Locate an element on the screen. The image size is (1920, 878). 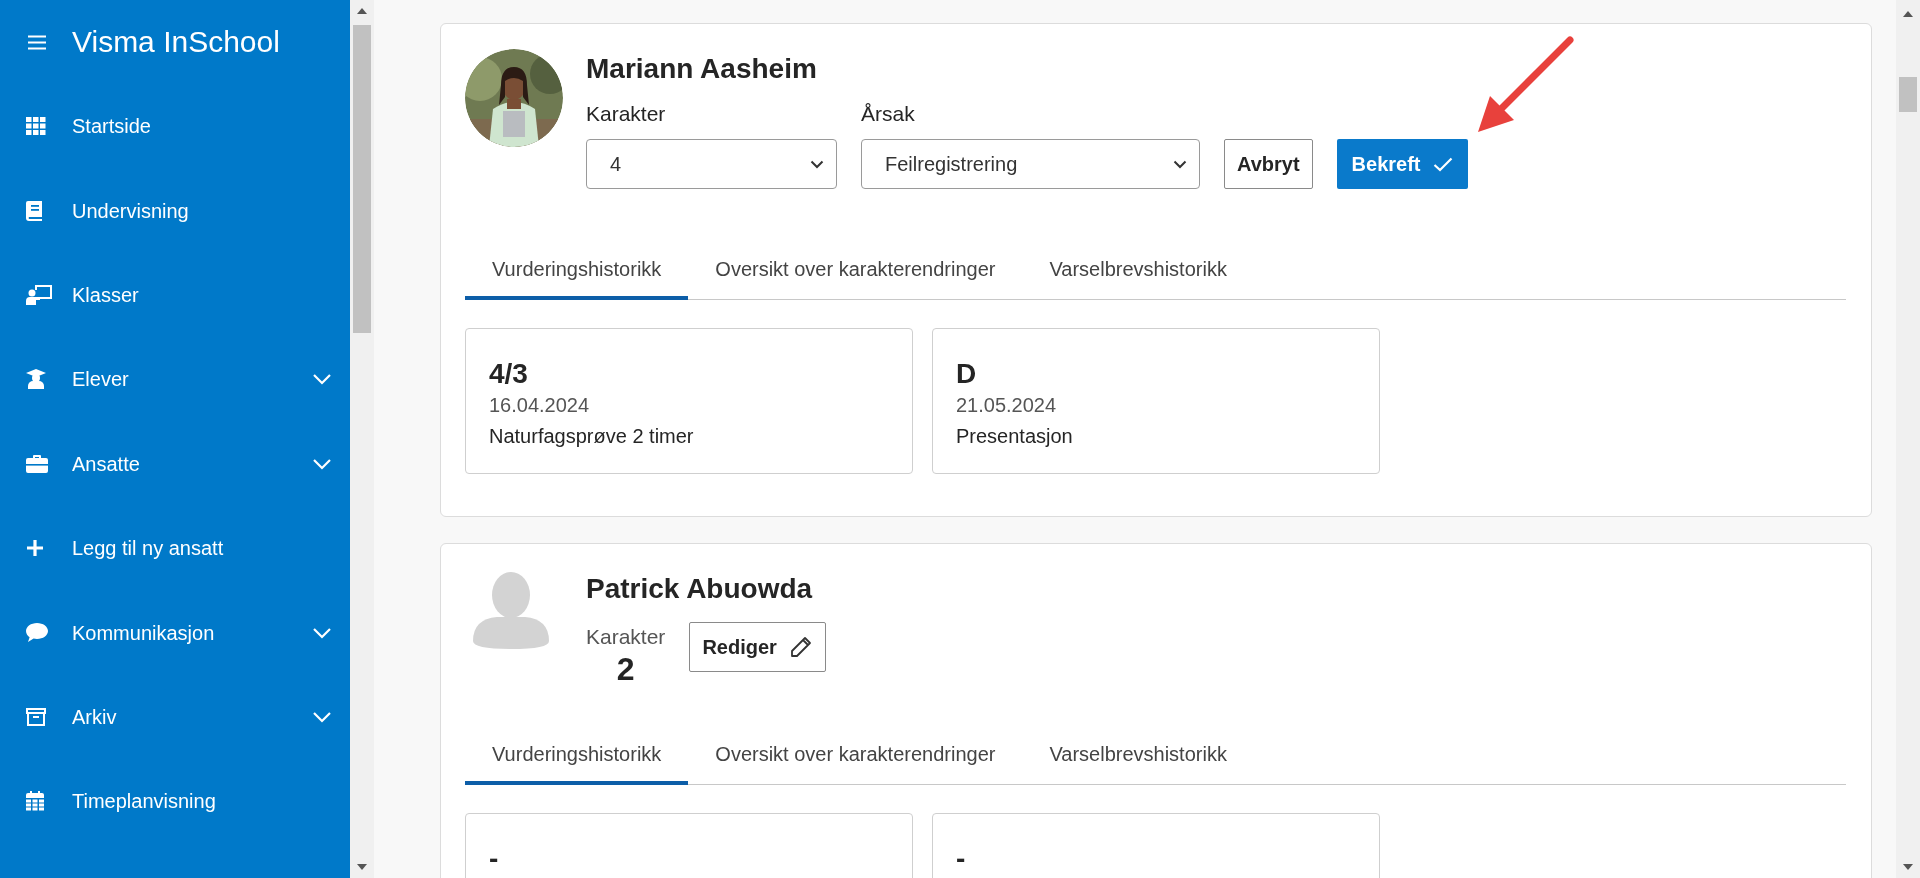
field-label: Årsak is located at coordinates (888, 114).